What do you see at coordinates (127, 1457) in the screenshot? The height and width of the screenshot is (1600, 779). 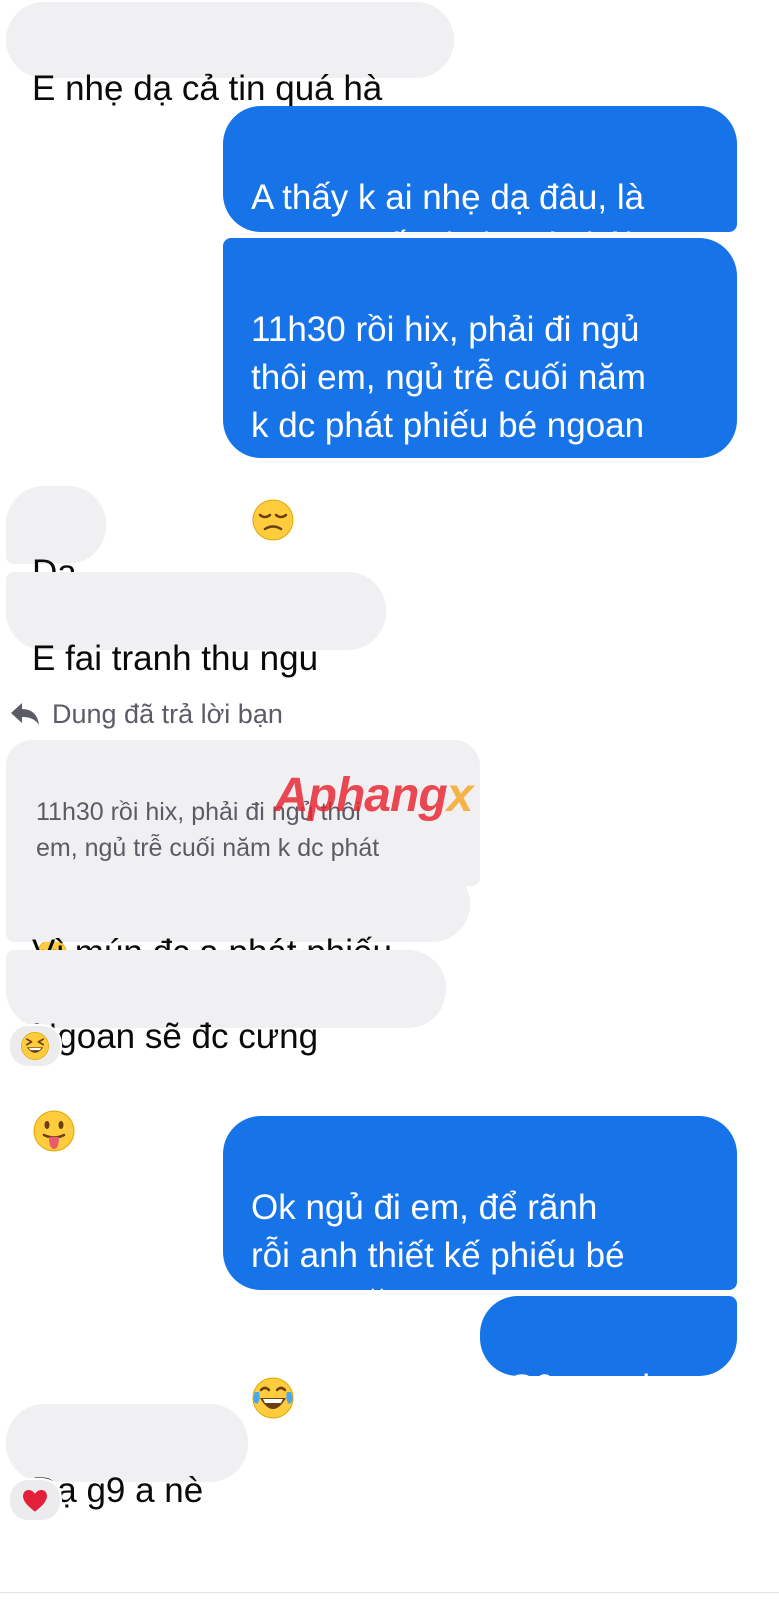 I see `message-incoming: Dạ g9 a nè` at bounding box center [127, 1457].